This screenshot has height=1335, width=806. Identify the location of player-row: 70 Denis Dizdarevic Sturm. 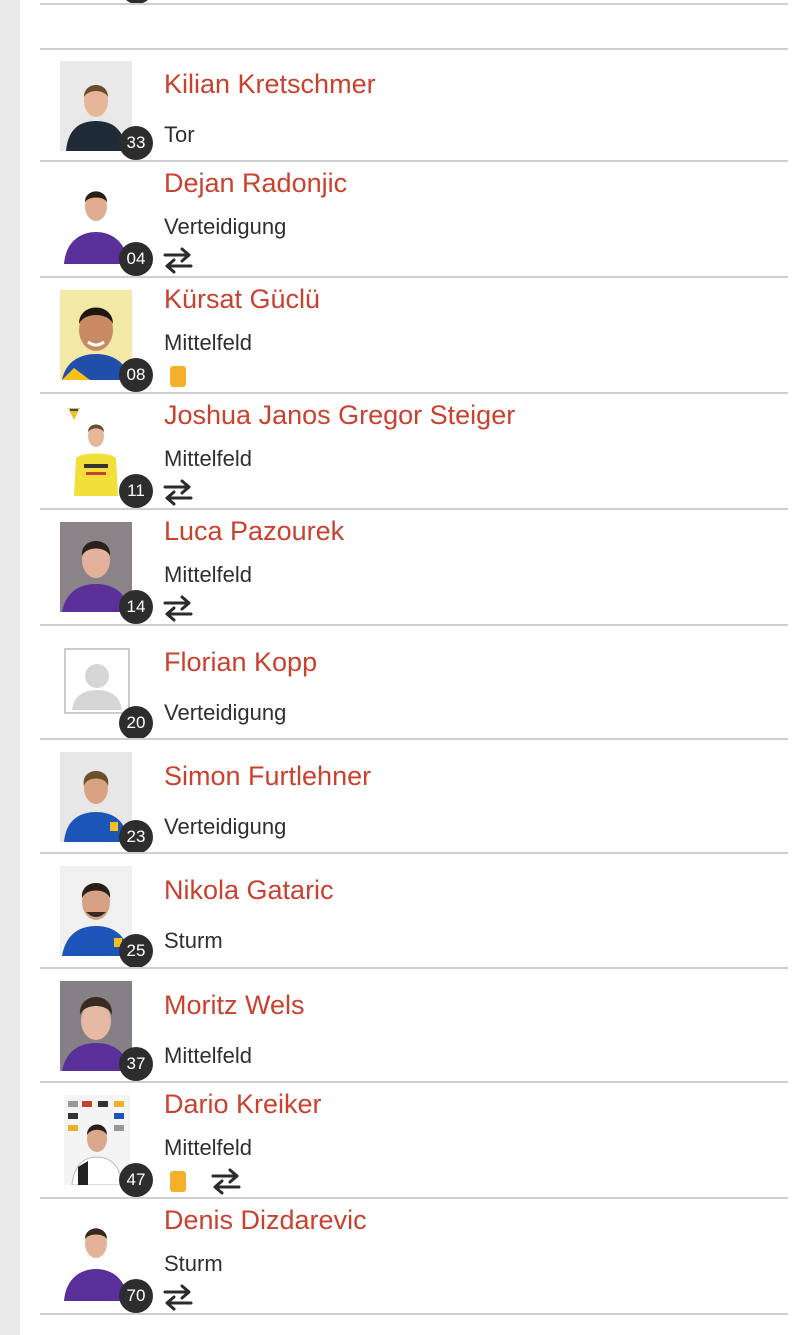
(414, 1256).